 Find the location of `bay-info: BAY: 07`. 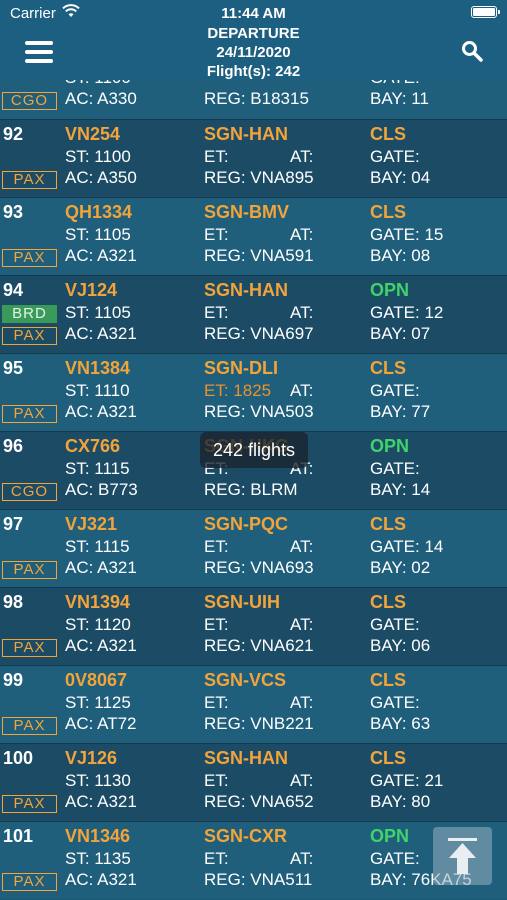

bay-info: BAY: 07 is located at coordinates (400, 333).